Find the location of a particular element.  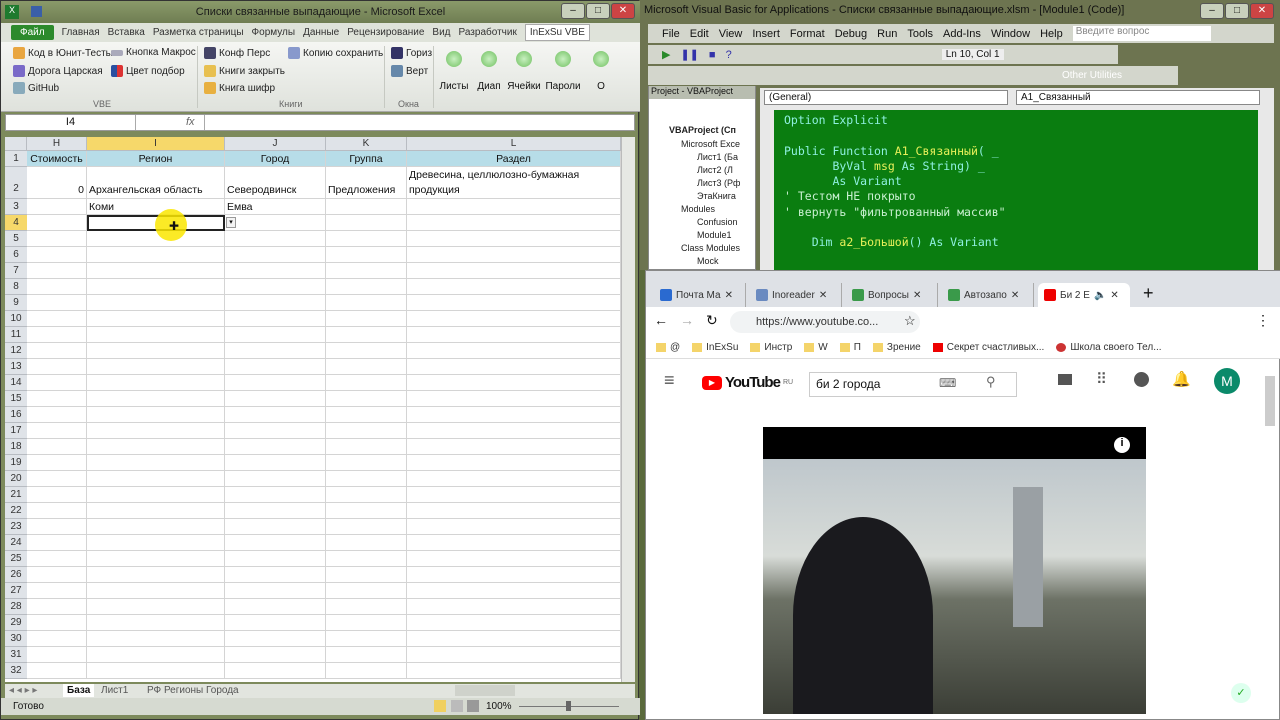

cell-I31 is located at coordinates (156, 655).